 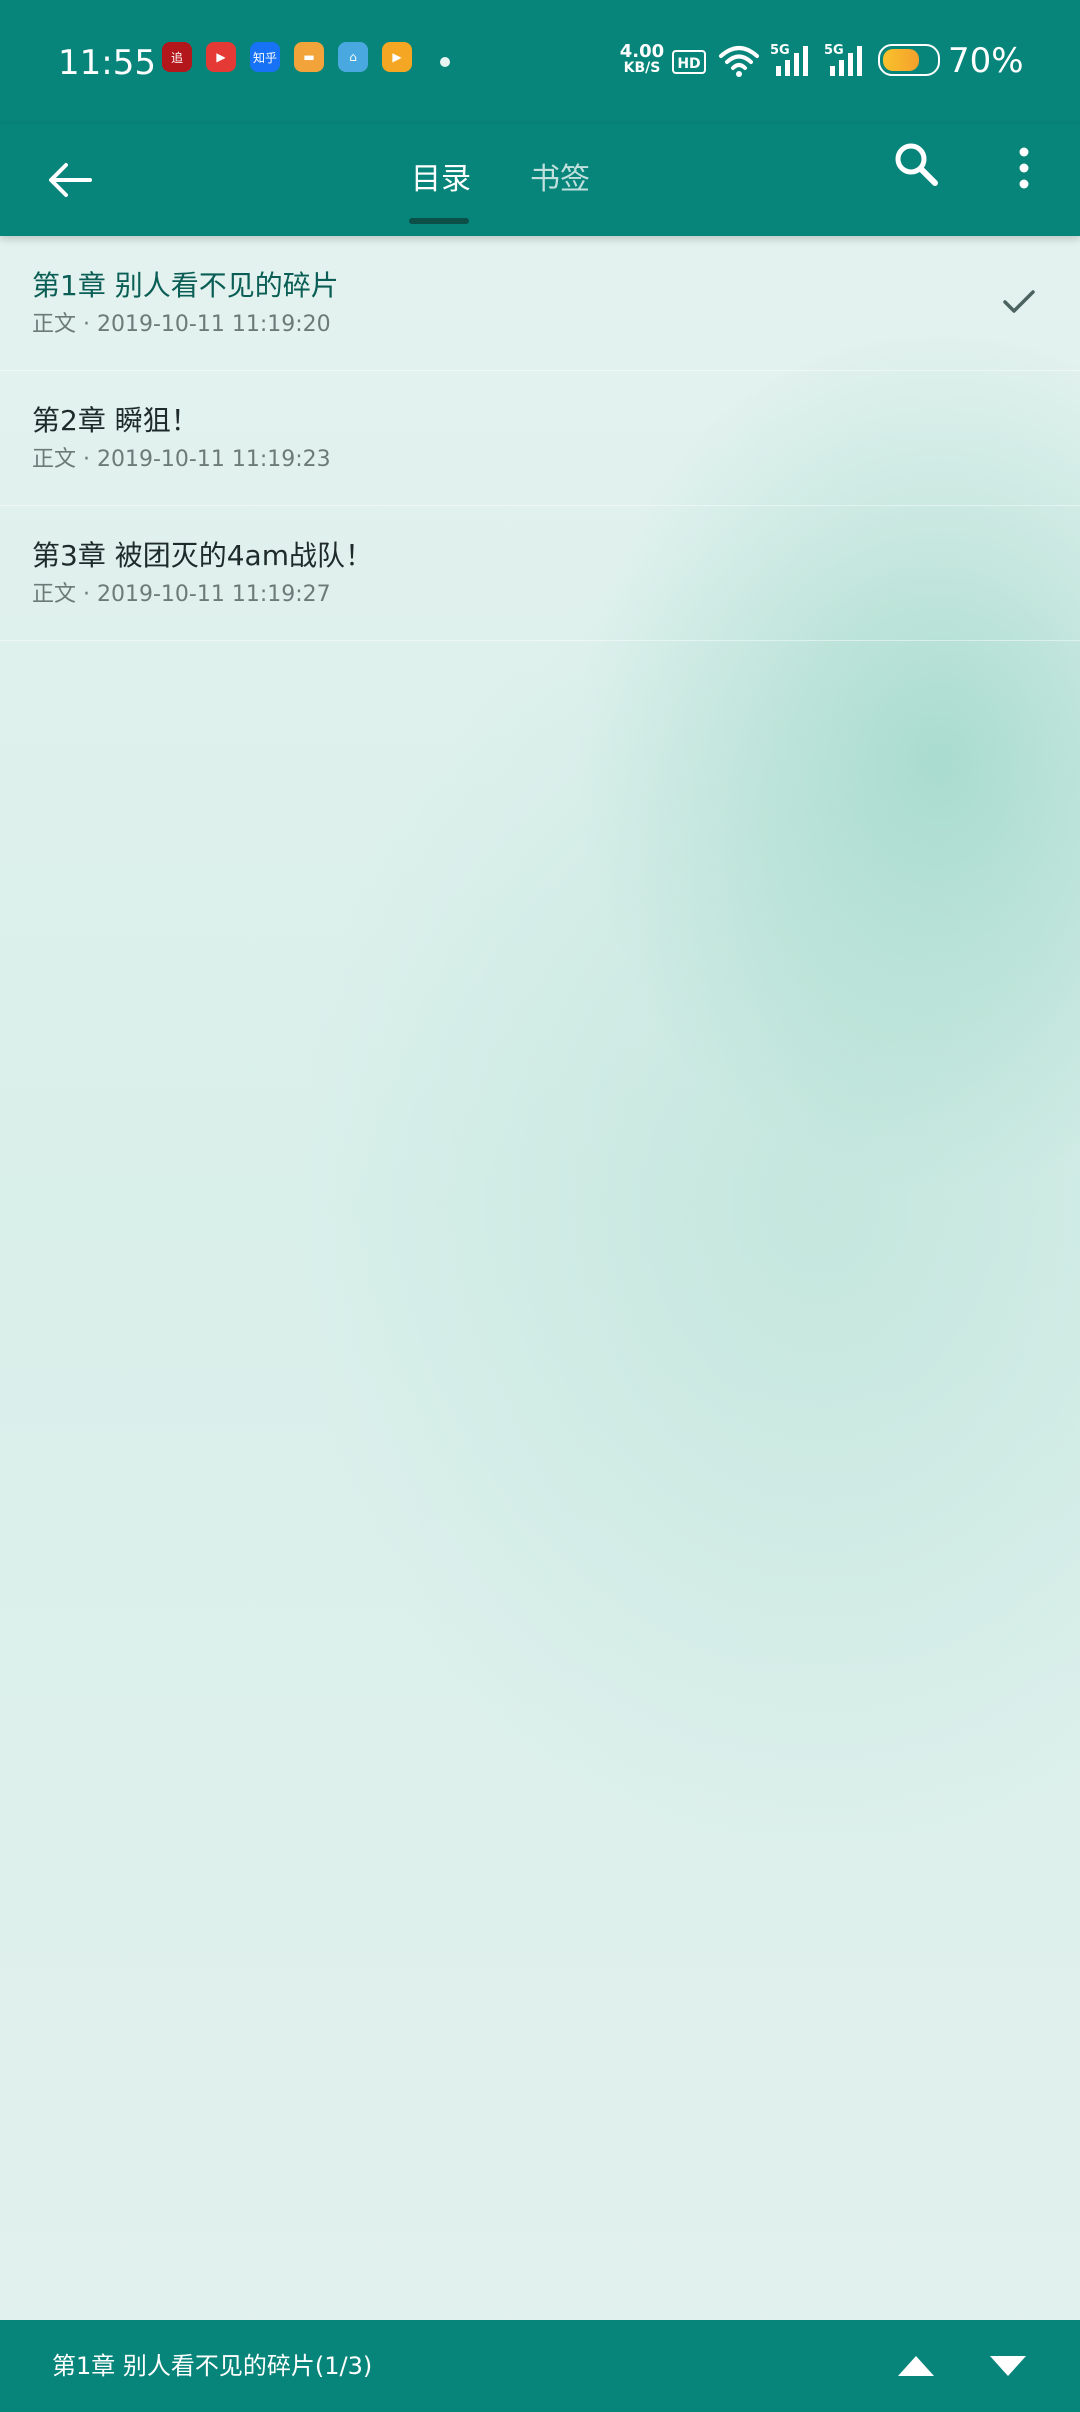 I want to click on chapter-item-1: 第1章 别人看不见的碎片 正文 · 2019-10-11 11:19:20, so click(x=540, y=303).